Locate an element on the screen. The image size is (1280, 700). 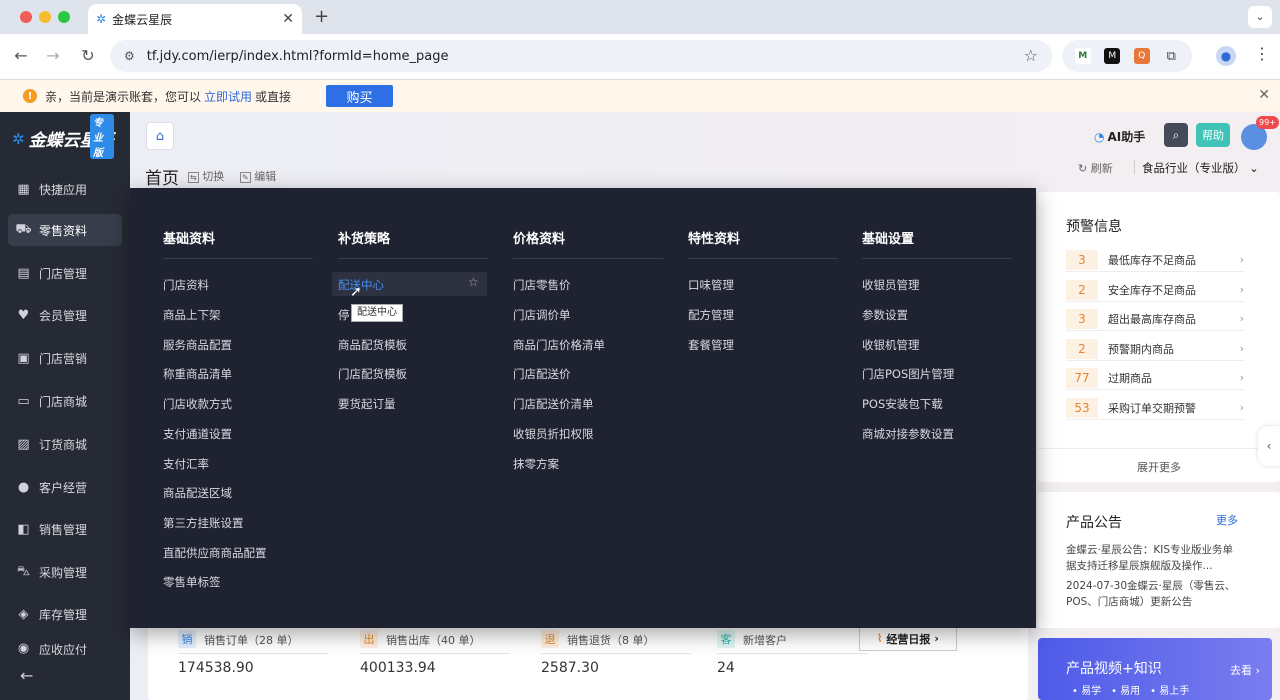
video-knowledge-card: 产品视频+知识 去看 › • 易学 • 易用 • 易上手 is located at coordinates (1155, 669).